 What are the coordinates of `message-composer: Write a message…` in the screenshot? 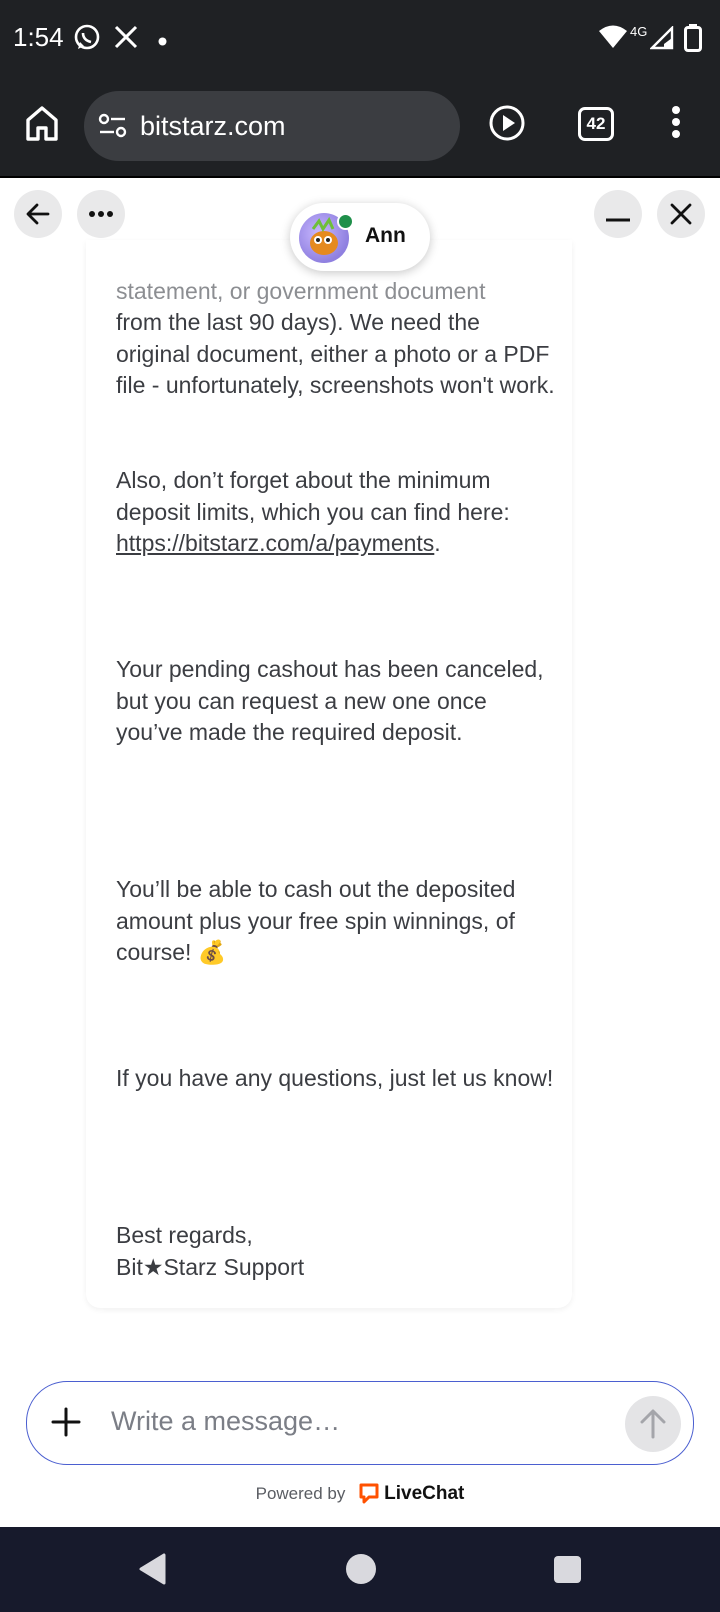 It's located at (360, 1423).